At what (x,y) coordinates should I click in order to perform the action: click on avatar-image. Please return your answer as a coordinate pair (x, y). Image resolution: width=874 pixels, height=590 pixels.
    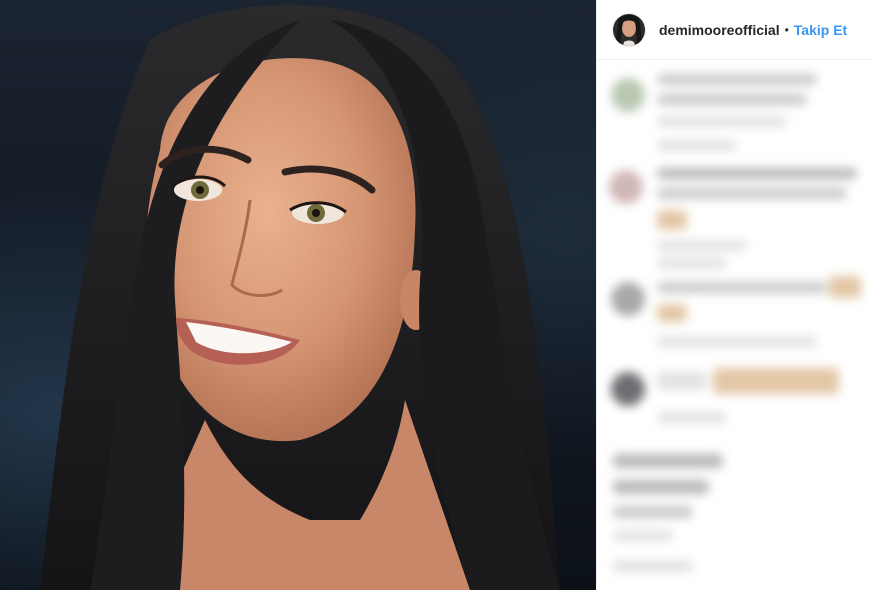
    Looking at the image, I should click on (629, 29).